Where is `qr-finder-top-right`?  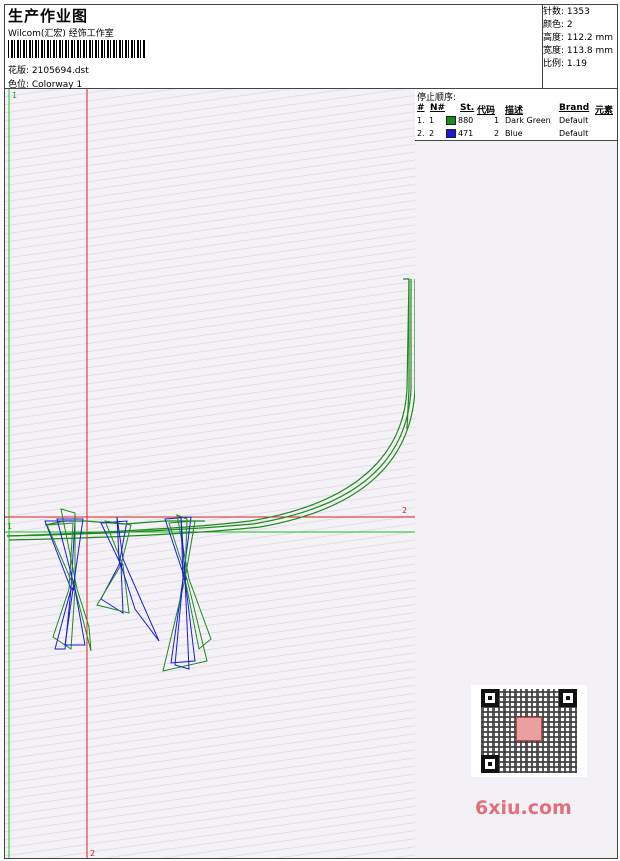
qr-finder-top-right is located at coordinates (568, 698).